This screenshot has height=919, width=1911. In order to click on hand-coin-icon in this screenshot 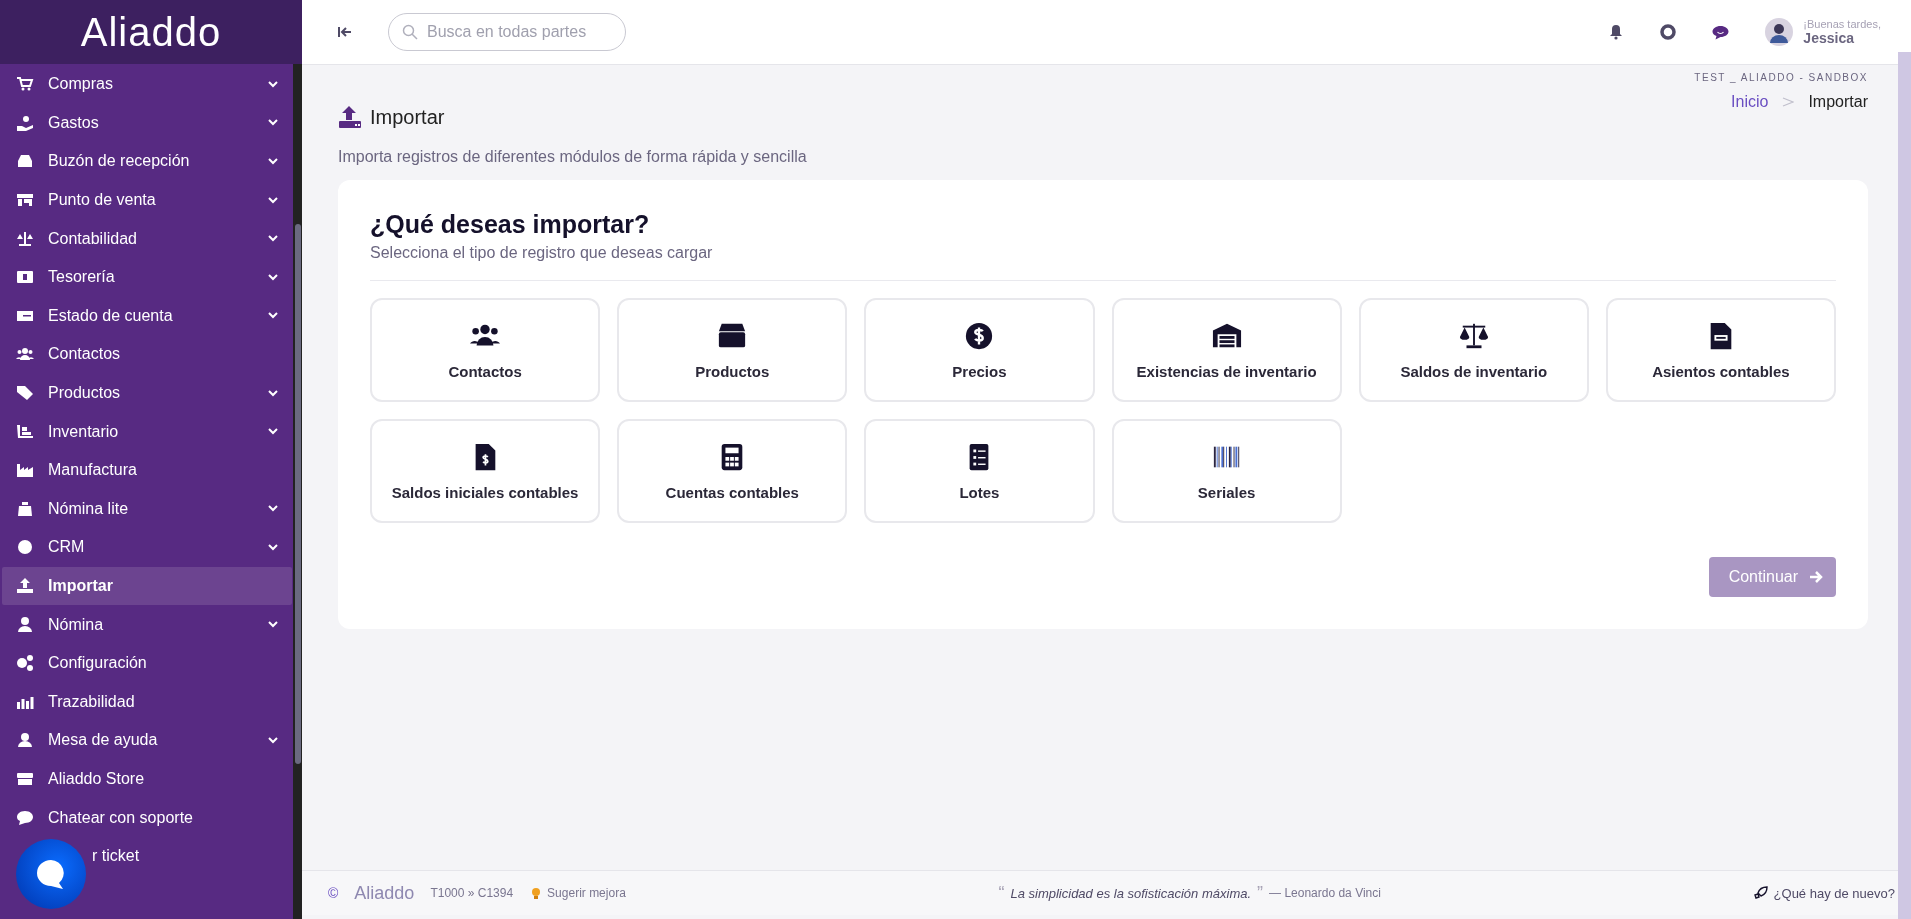, I will do `click(25, 122)`.